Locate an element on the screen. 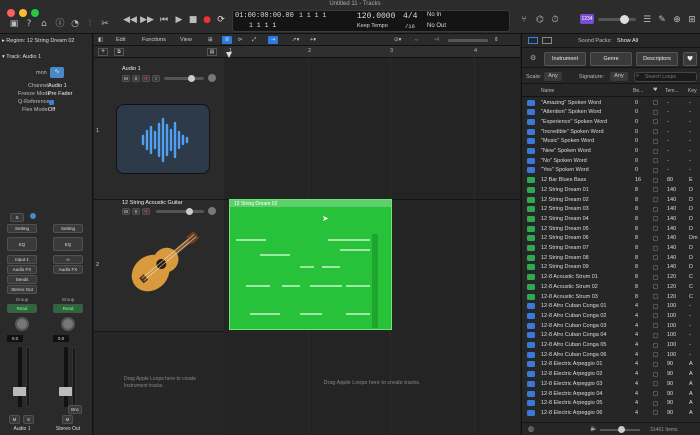 The height and width of the screenshot is (435, 700). track-header-1: 1 Audio 1 M S R I is located at coordinates (159, 129).